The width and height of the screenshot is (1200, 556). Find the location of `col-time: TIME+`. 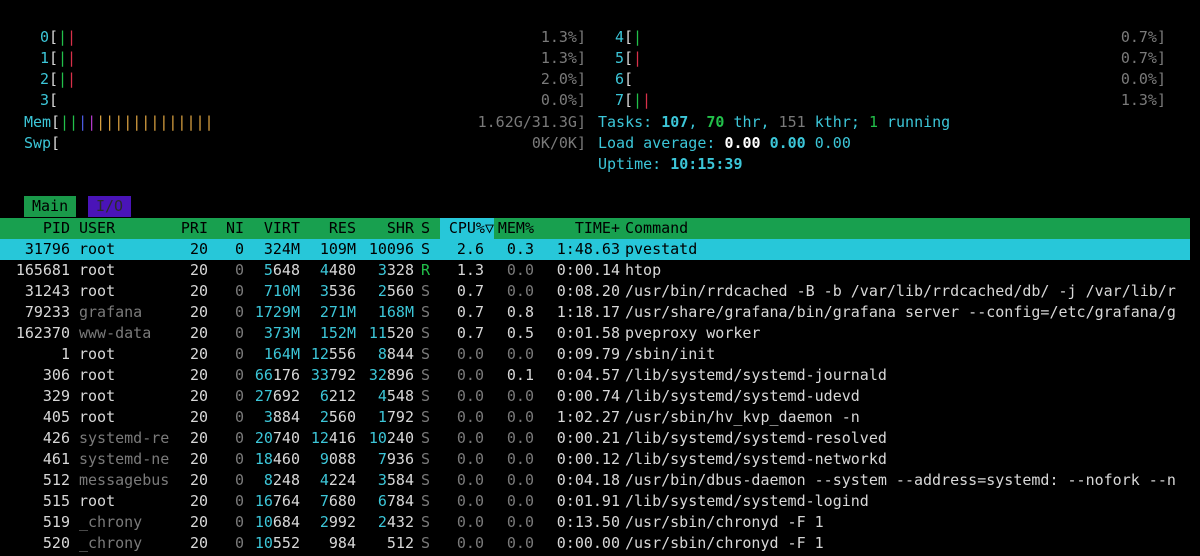

col-time: TIME+ is located at coordinates (580, 228).